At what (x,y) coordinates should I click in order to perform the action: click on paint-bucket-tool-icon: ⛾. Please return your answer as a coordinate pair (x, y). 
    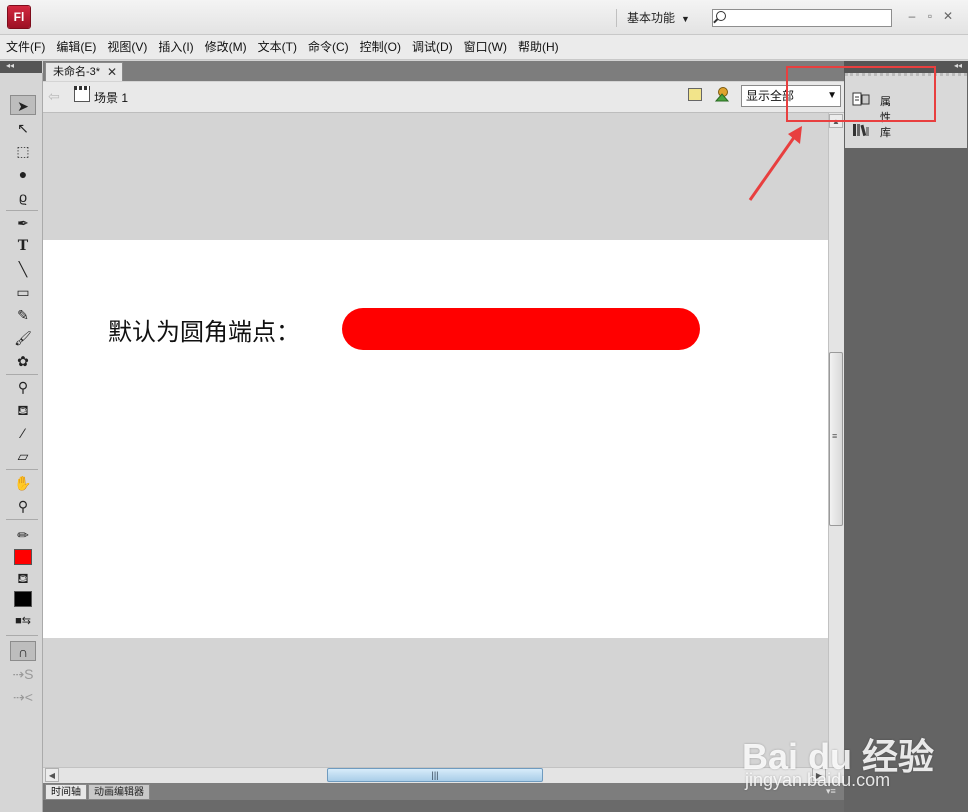
    Looking at the image, I should click on (23, 410).